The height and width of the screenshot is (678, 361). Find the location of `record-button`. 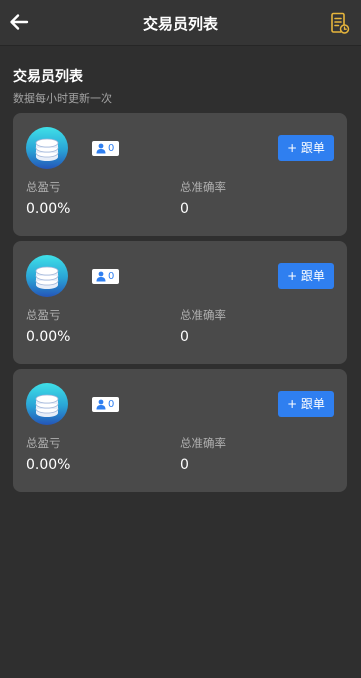

record-button is located at coordinates (340, 23).